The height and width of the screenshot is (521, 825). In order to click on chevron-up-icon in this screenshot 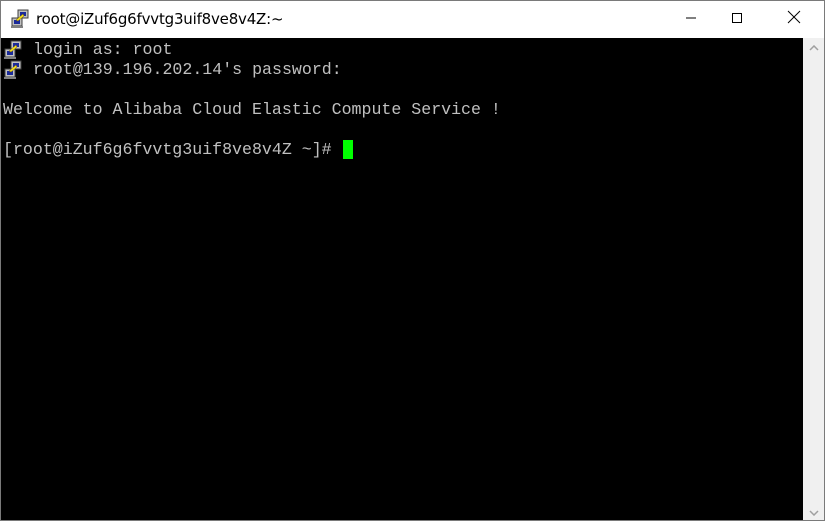, I will do `click(813, 47)`.